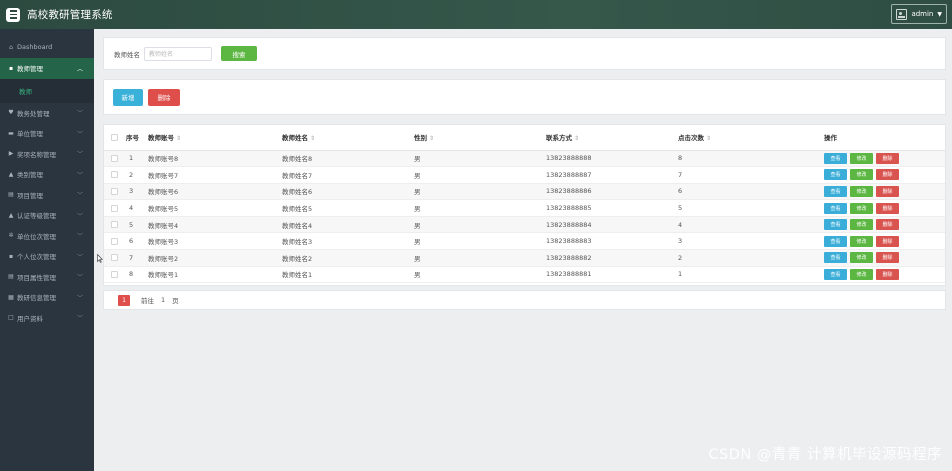  Describe the element at coordinates (11, 277) in the screenshot. I see `sidebar-item-icon: ▤` at that location.